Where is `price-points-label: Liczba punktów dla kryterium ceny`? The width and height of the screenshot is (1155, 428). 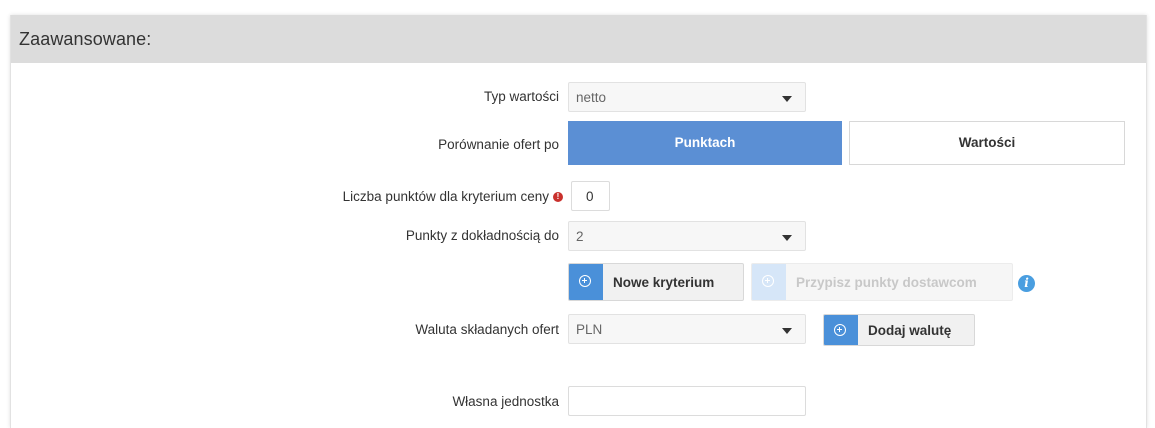 price-points-label: Liczba punktów dla kryterium ceny is located at coordinates (445, 196).